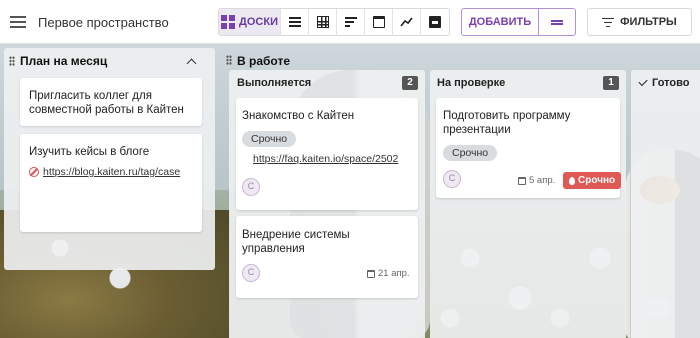 The image size is (700, 338). Describe the element at coordinates (34, 172) in the screenshot. I see `broken-link-icon` at that location.